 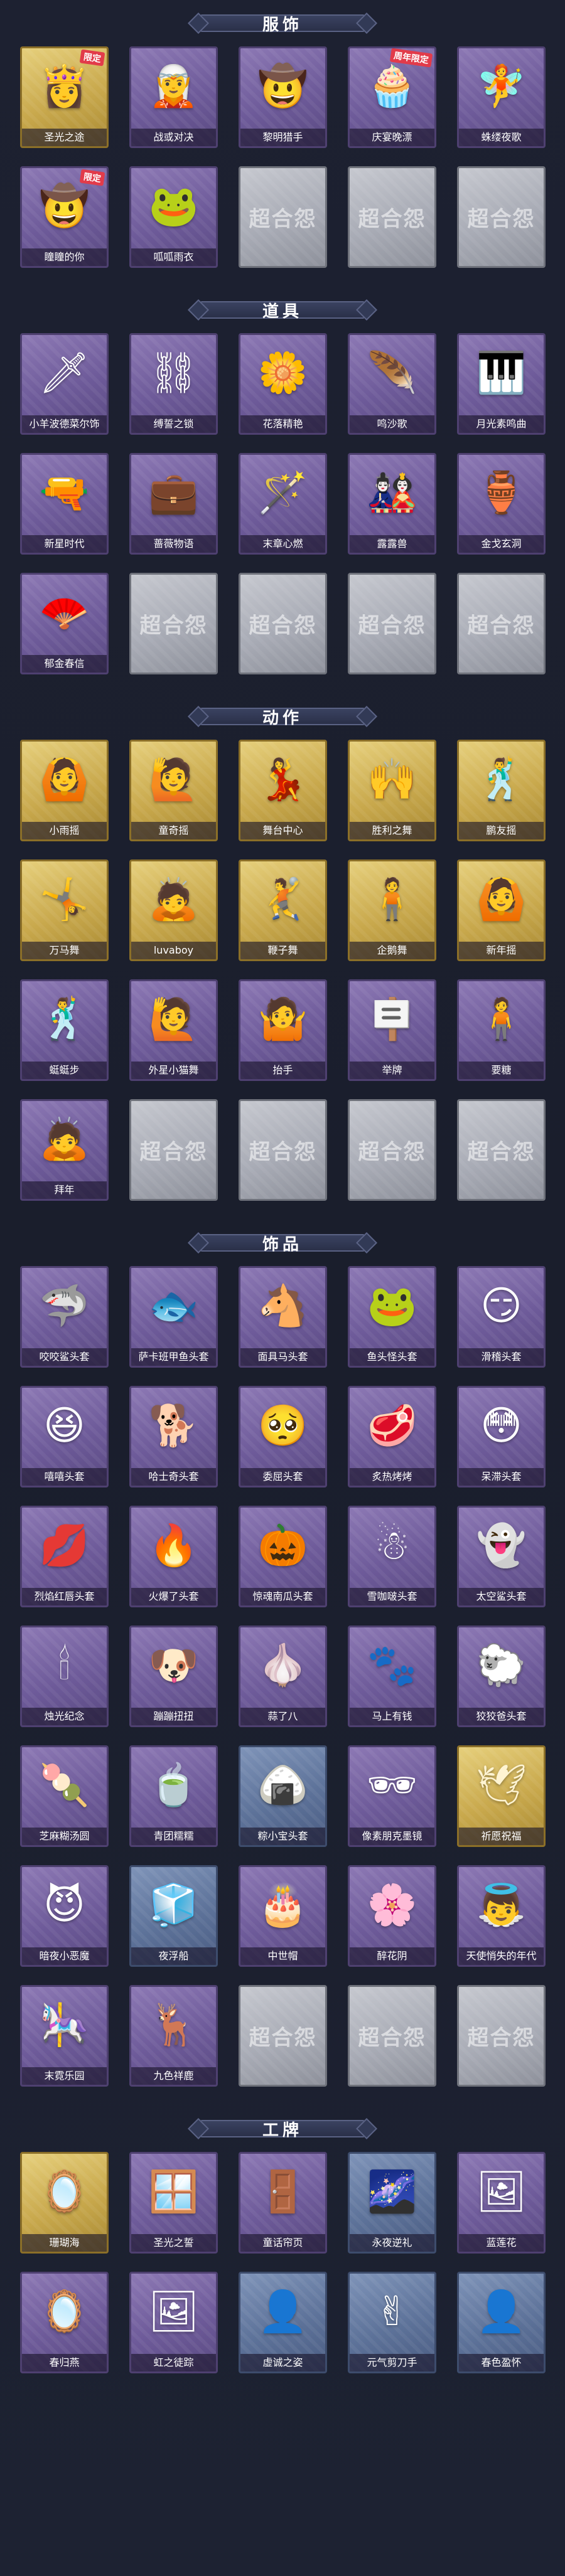 What do you see at coordinates (64, 623) in the screenshot?
I see `item-card: 🪭 郁金春信` at bounding box center [64, 623].